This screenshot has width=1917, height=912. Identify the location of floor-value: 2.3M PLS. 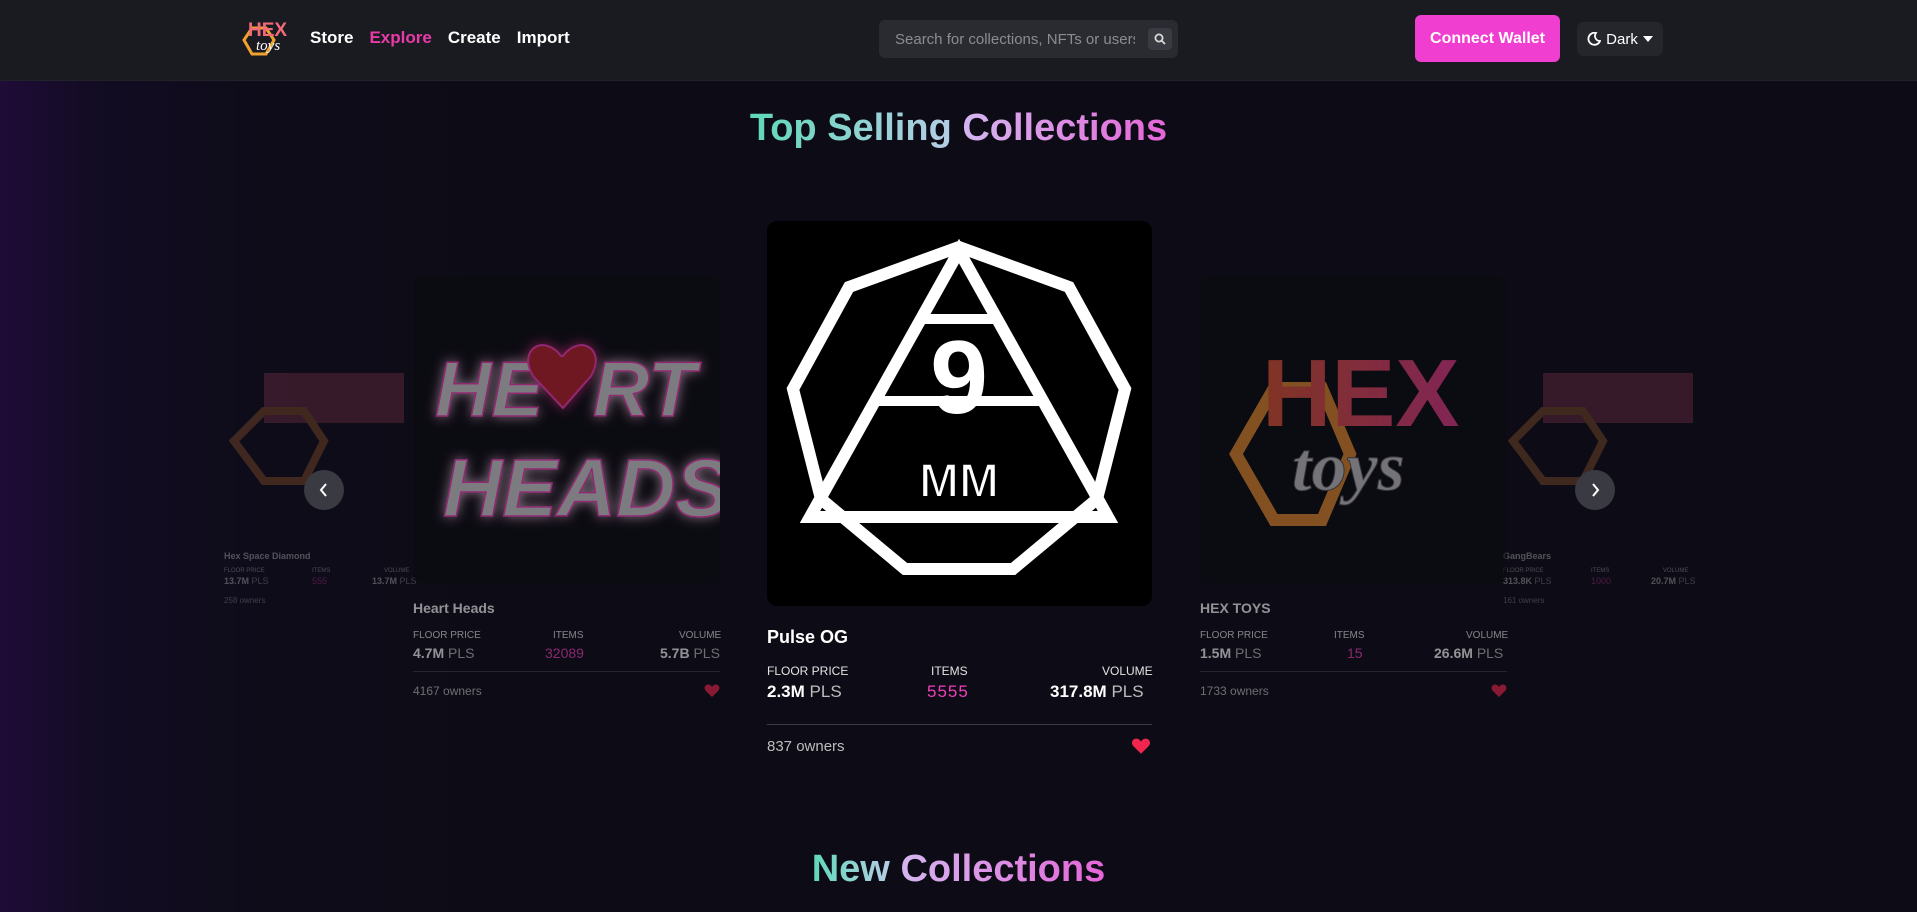
(804, 691).